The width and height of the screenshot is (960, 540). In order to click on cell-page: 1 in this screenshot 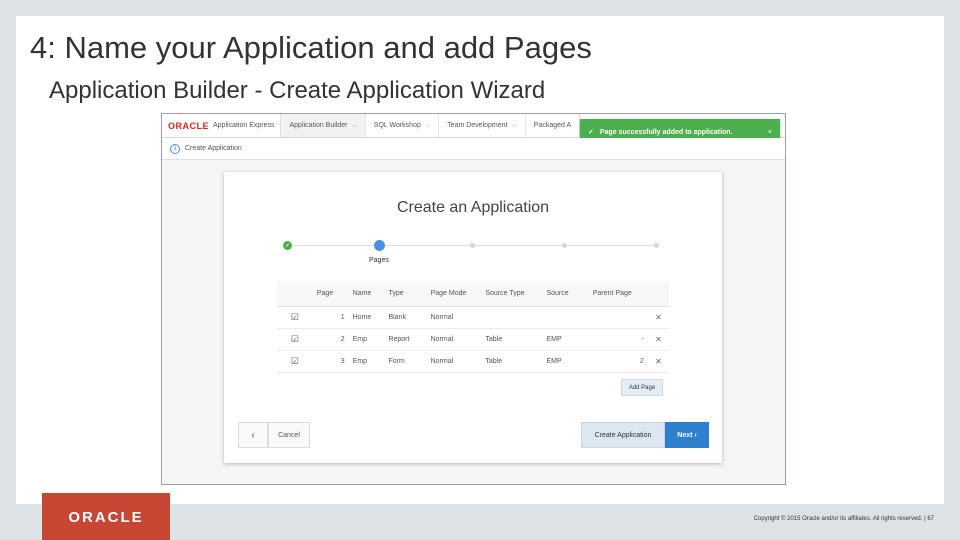, I will do `click(330, 317)`.